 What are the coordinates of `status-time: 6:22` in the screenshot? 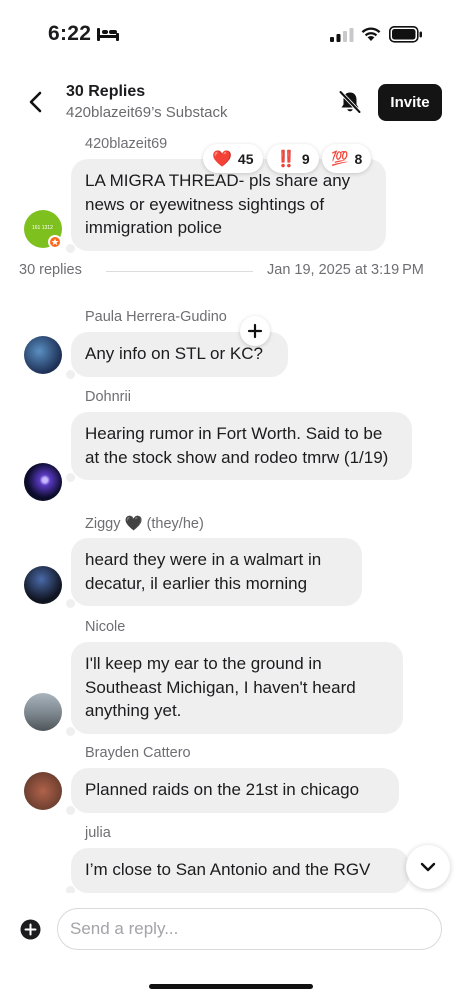 It's located at (70, 33).